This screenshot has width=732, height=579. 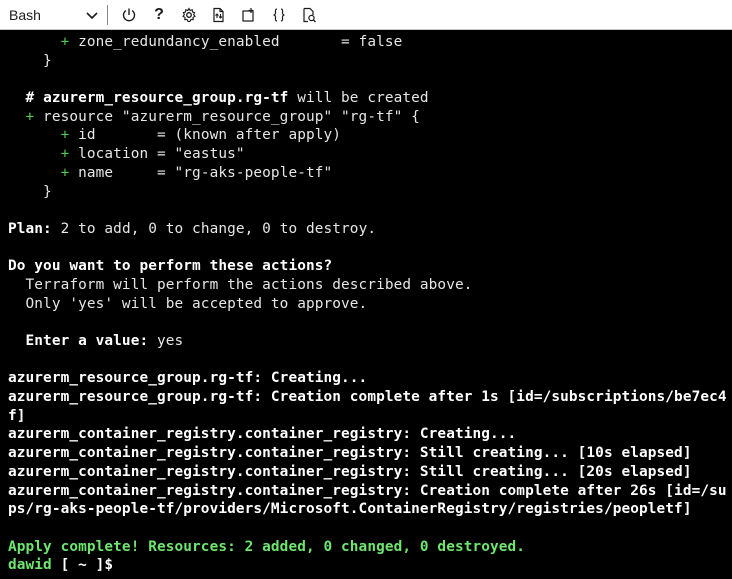 I want to click on terminal-line: + zone_redundancy_enabled = false, so click(x=370, y=42).